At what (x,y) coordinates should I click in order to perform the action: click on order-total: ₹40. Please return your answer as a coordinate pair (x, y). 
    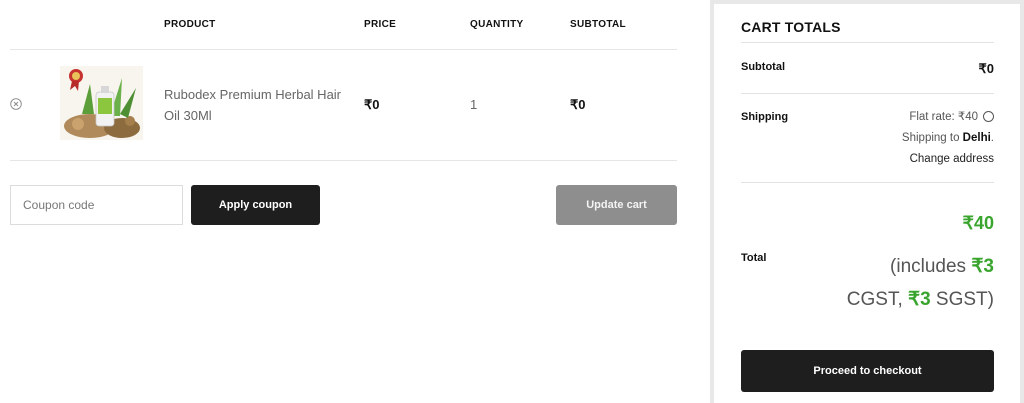
    Looking at the image, I should click on (978, 223).